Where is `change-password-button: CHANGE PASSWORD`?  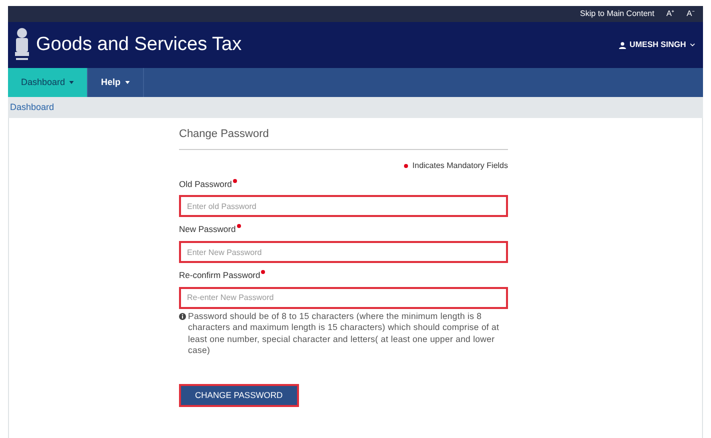
change-password-button: CHANGE PASSWORD is located at coordinates (239, 395).